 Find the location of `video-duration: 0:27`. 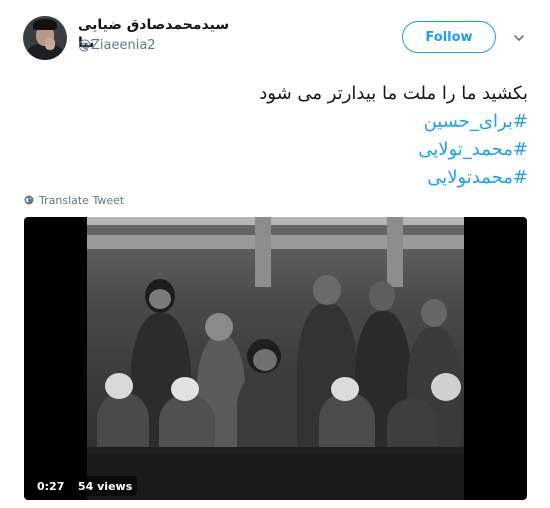

video-duration: 0:27 is located at coordinates (51, 486).